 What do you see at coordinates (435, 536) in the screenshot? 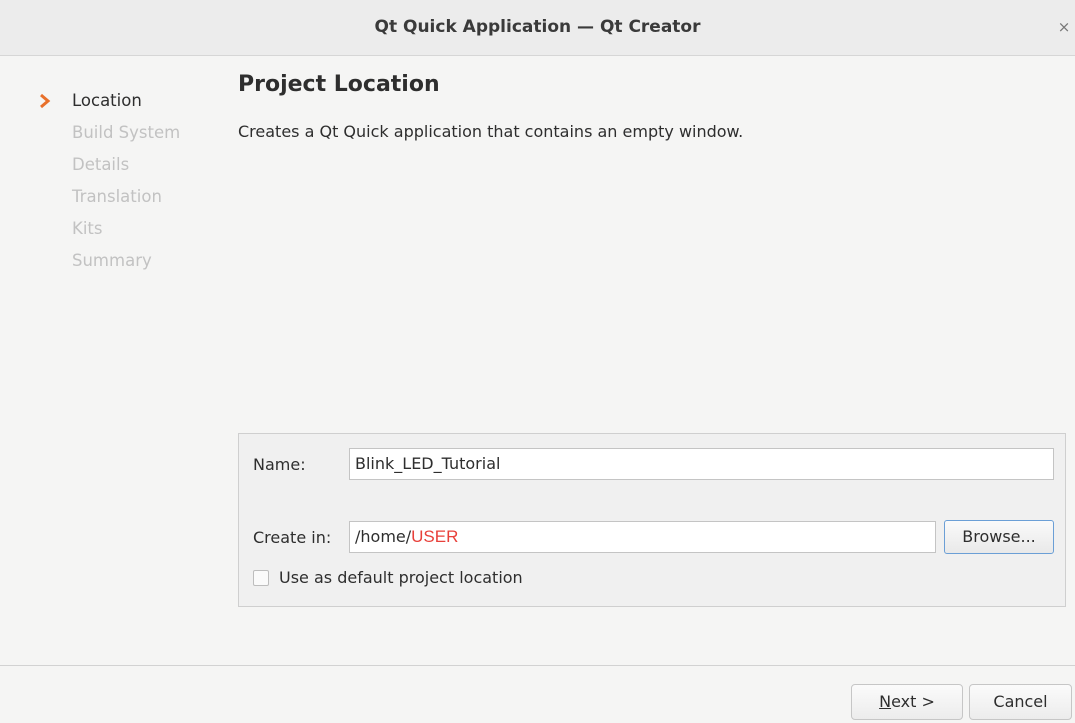
I see `path-user: USER` at bounding box center [435, 536].